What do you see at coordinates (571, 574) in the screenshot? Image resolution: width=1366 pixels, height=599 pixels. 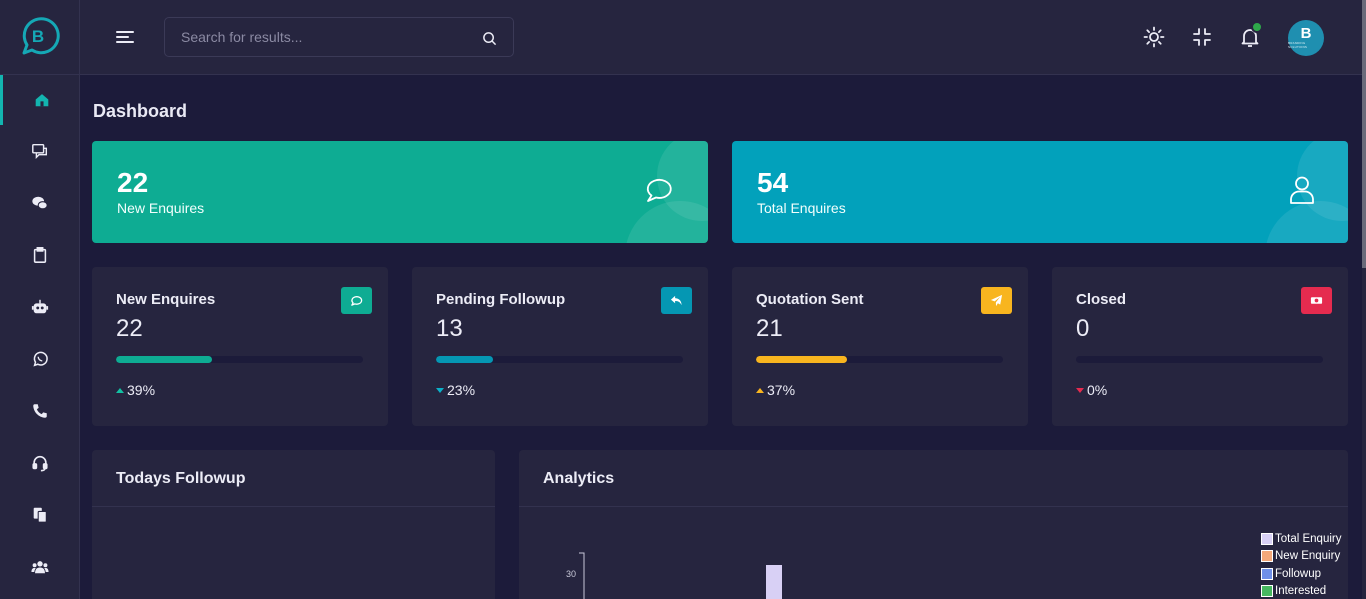 I see `y-tick-label: 30` at bounding box center [571, 574].